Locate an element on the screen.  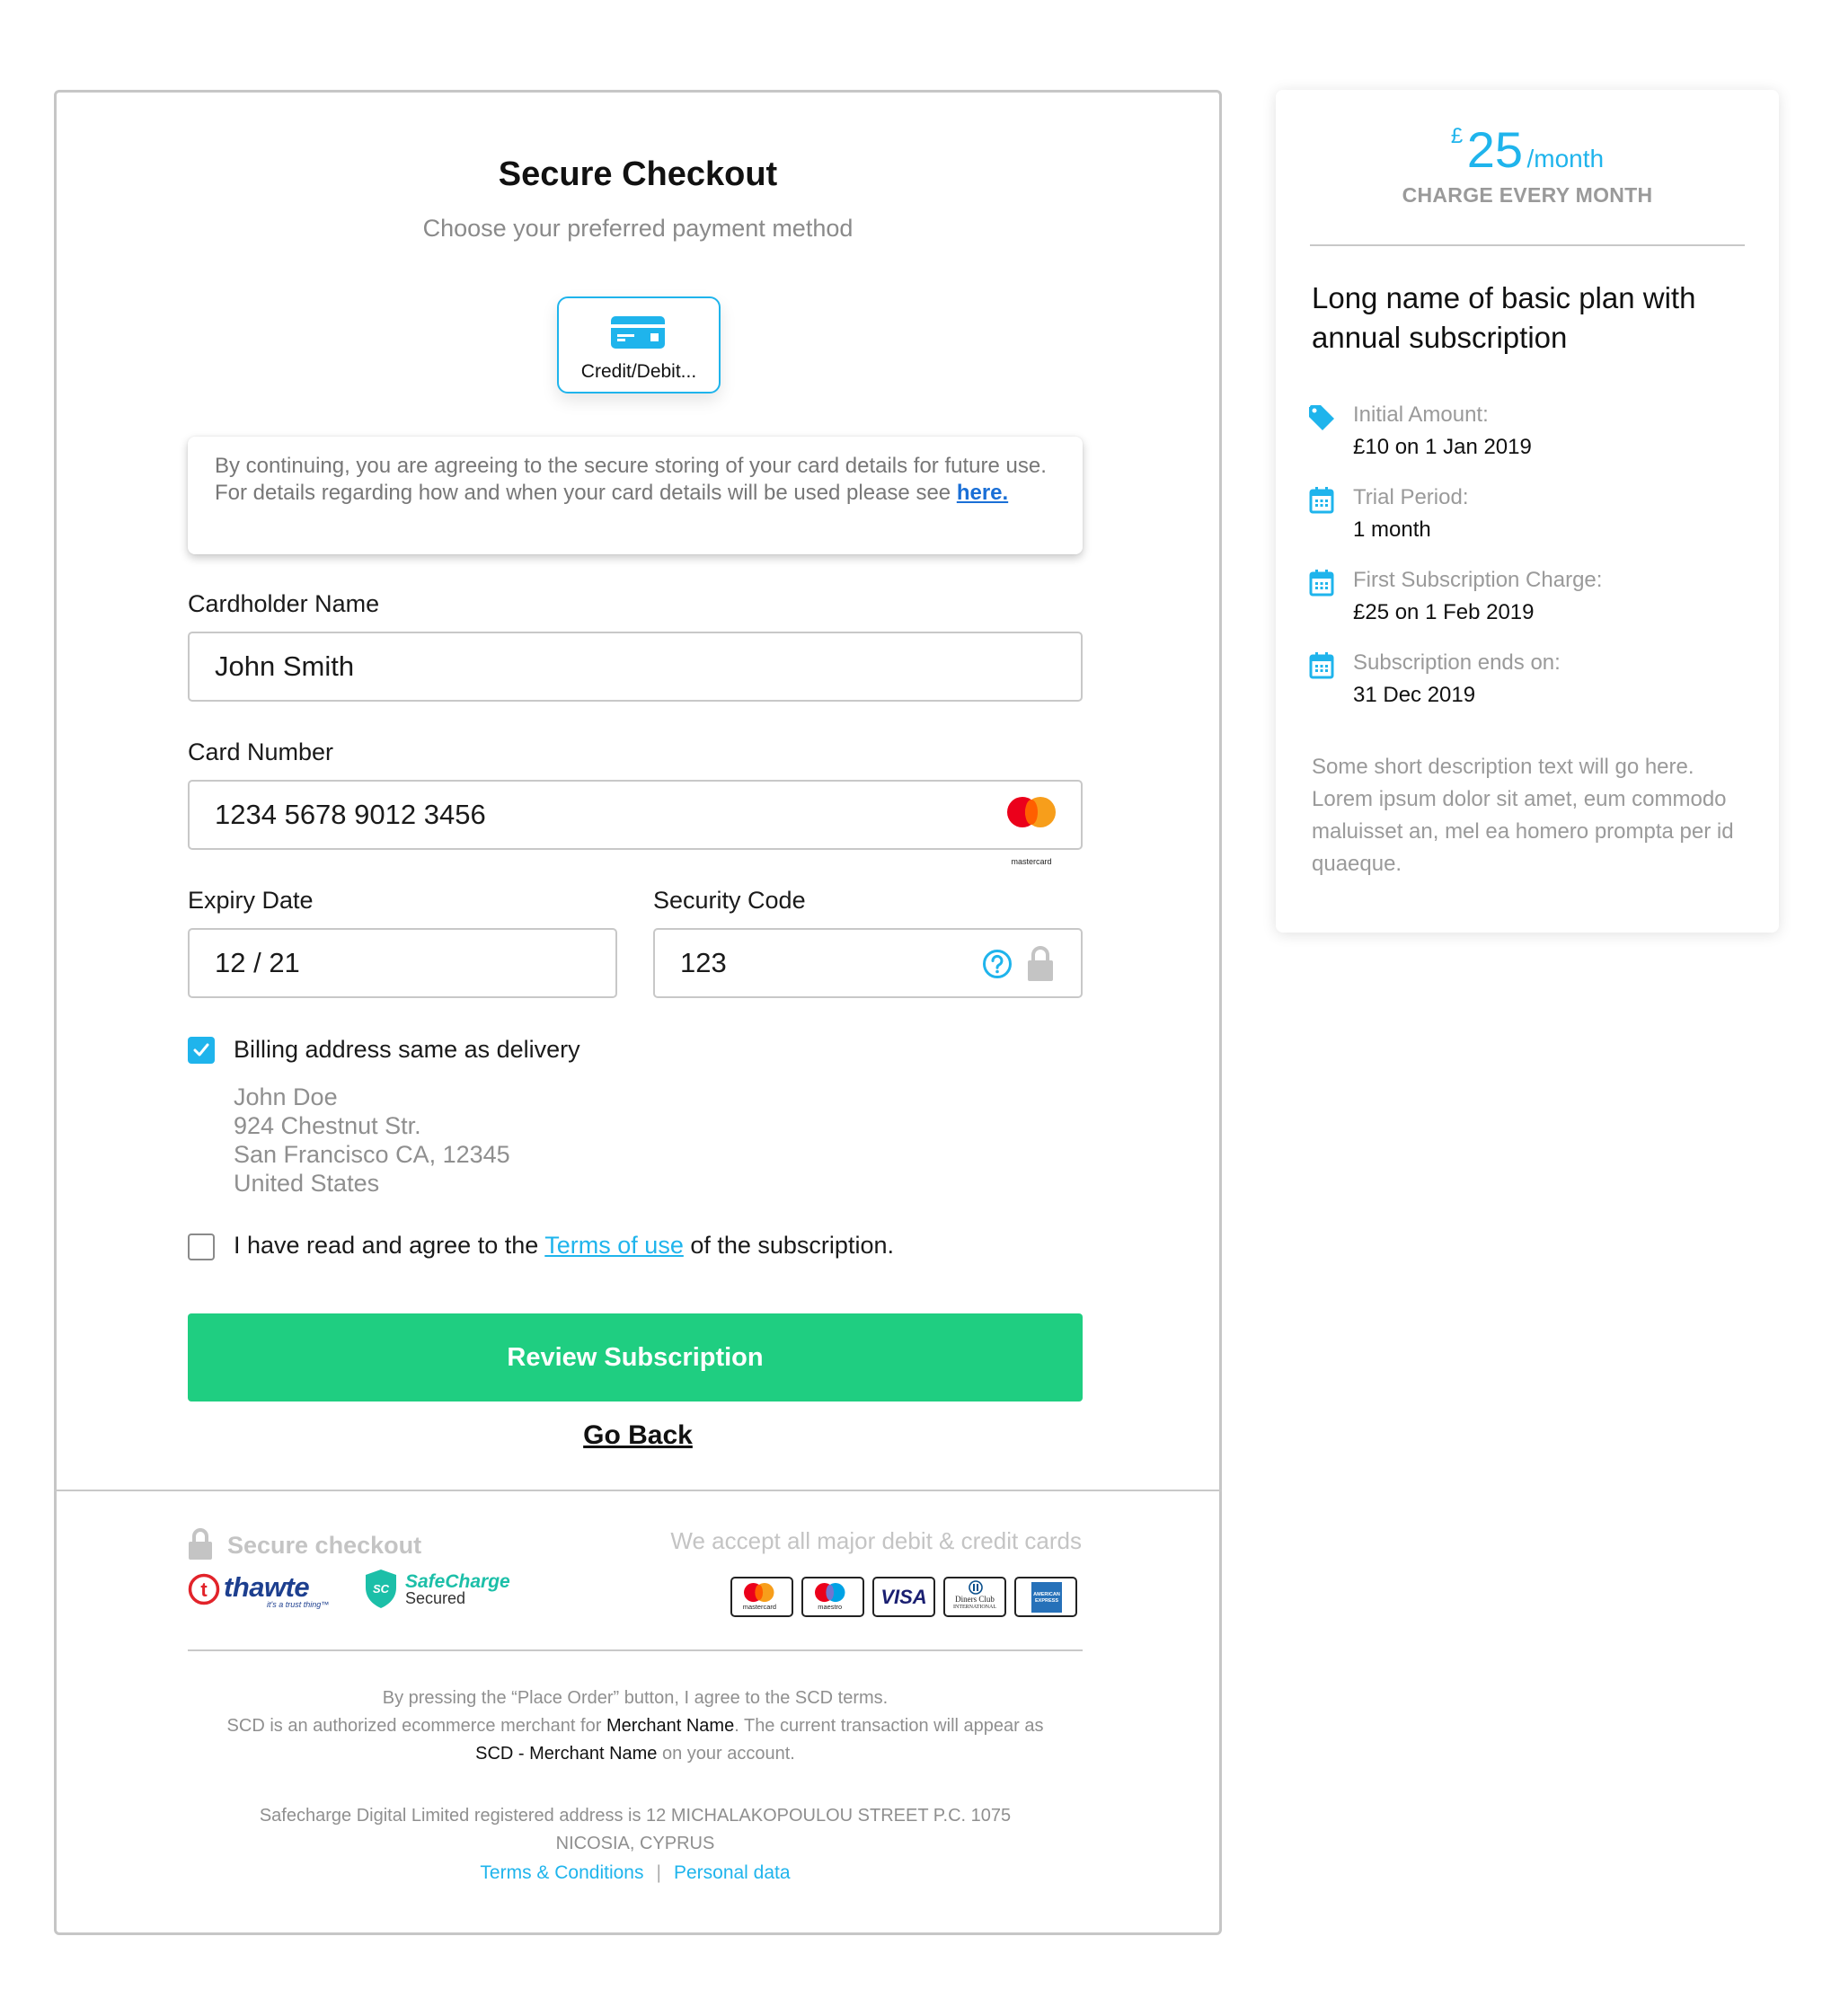
visa-logo: VISA is located at coordinates (903, 1597).